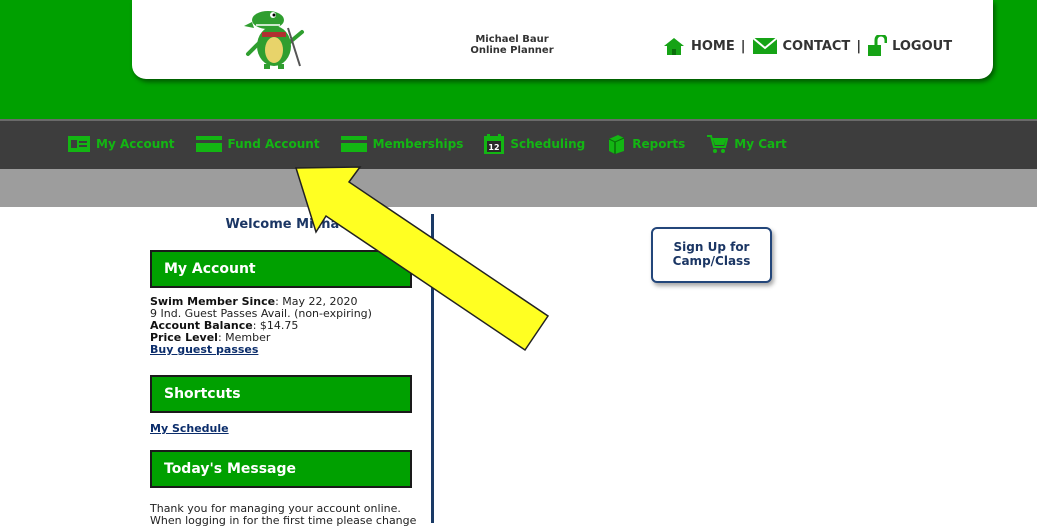 The image size is (1037, 527). What do you see at coordinates (711, 261) in the screenshot?
I see `sign-up-line2: Camp/Class` at bounding box center [711, 261].